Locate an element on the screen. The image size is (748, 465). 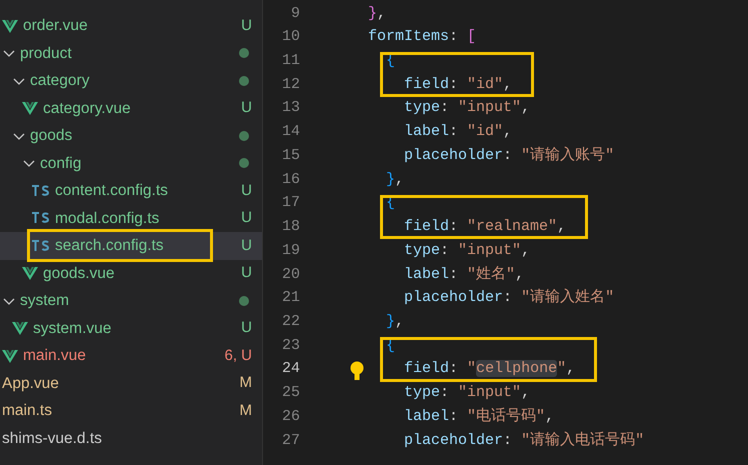
line-number: 17 is located at coordinates (290, 203).